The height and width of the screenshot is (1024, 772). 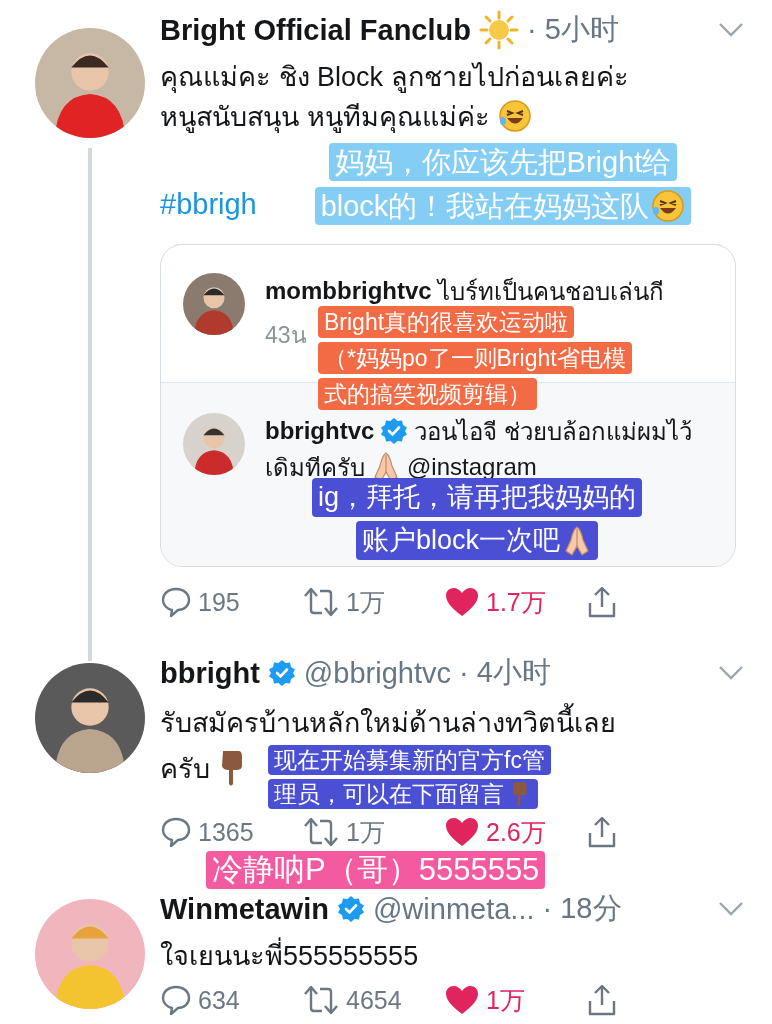 I want to click on timestamp: · 5小时, so click(x=572, y=29).